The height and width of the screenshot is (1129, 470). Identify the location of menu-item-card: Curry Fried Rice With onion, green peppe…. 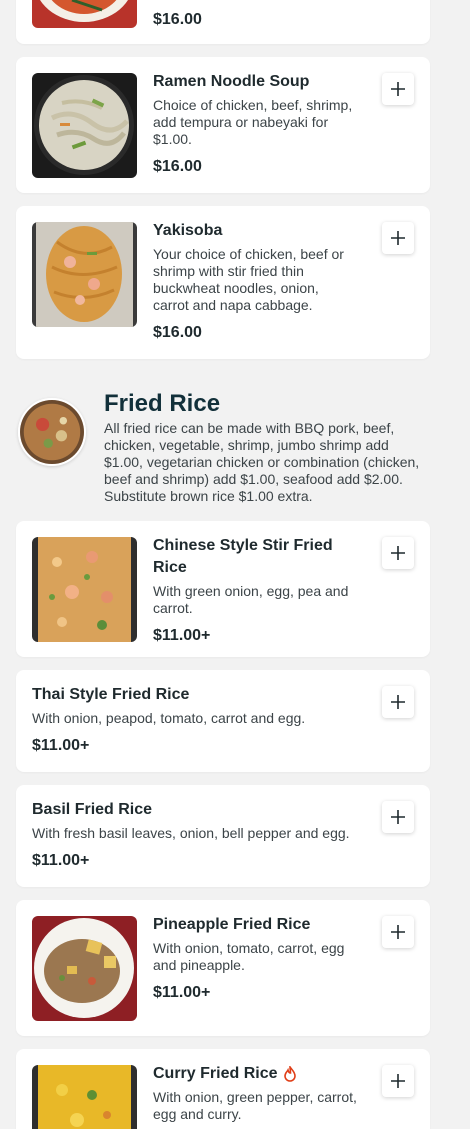
(223, 1089).